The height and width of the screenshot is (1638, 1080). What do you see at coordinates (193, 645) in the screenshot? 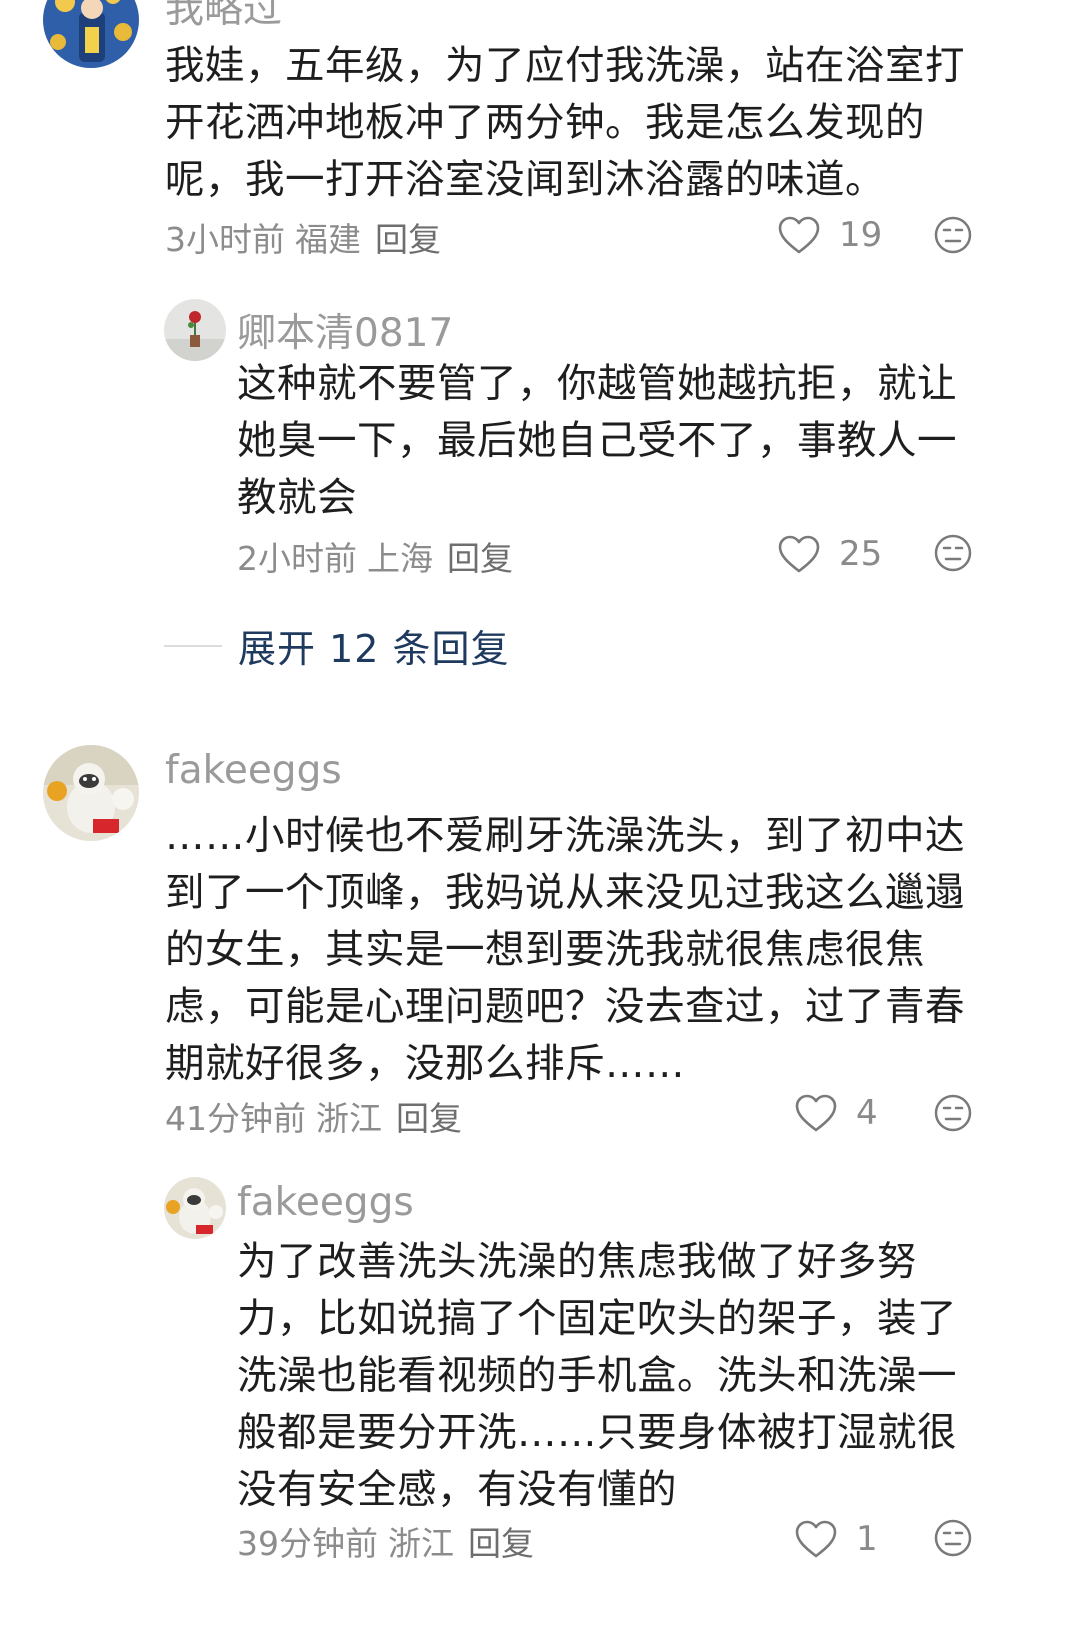
I see `divider` at bounding box center [193, 645].